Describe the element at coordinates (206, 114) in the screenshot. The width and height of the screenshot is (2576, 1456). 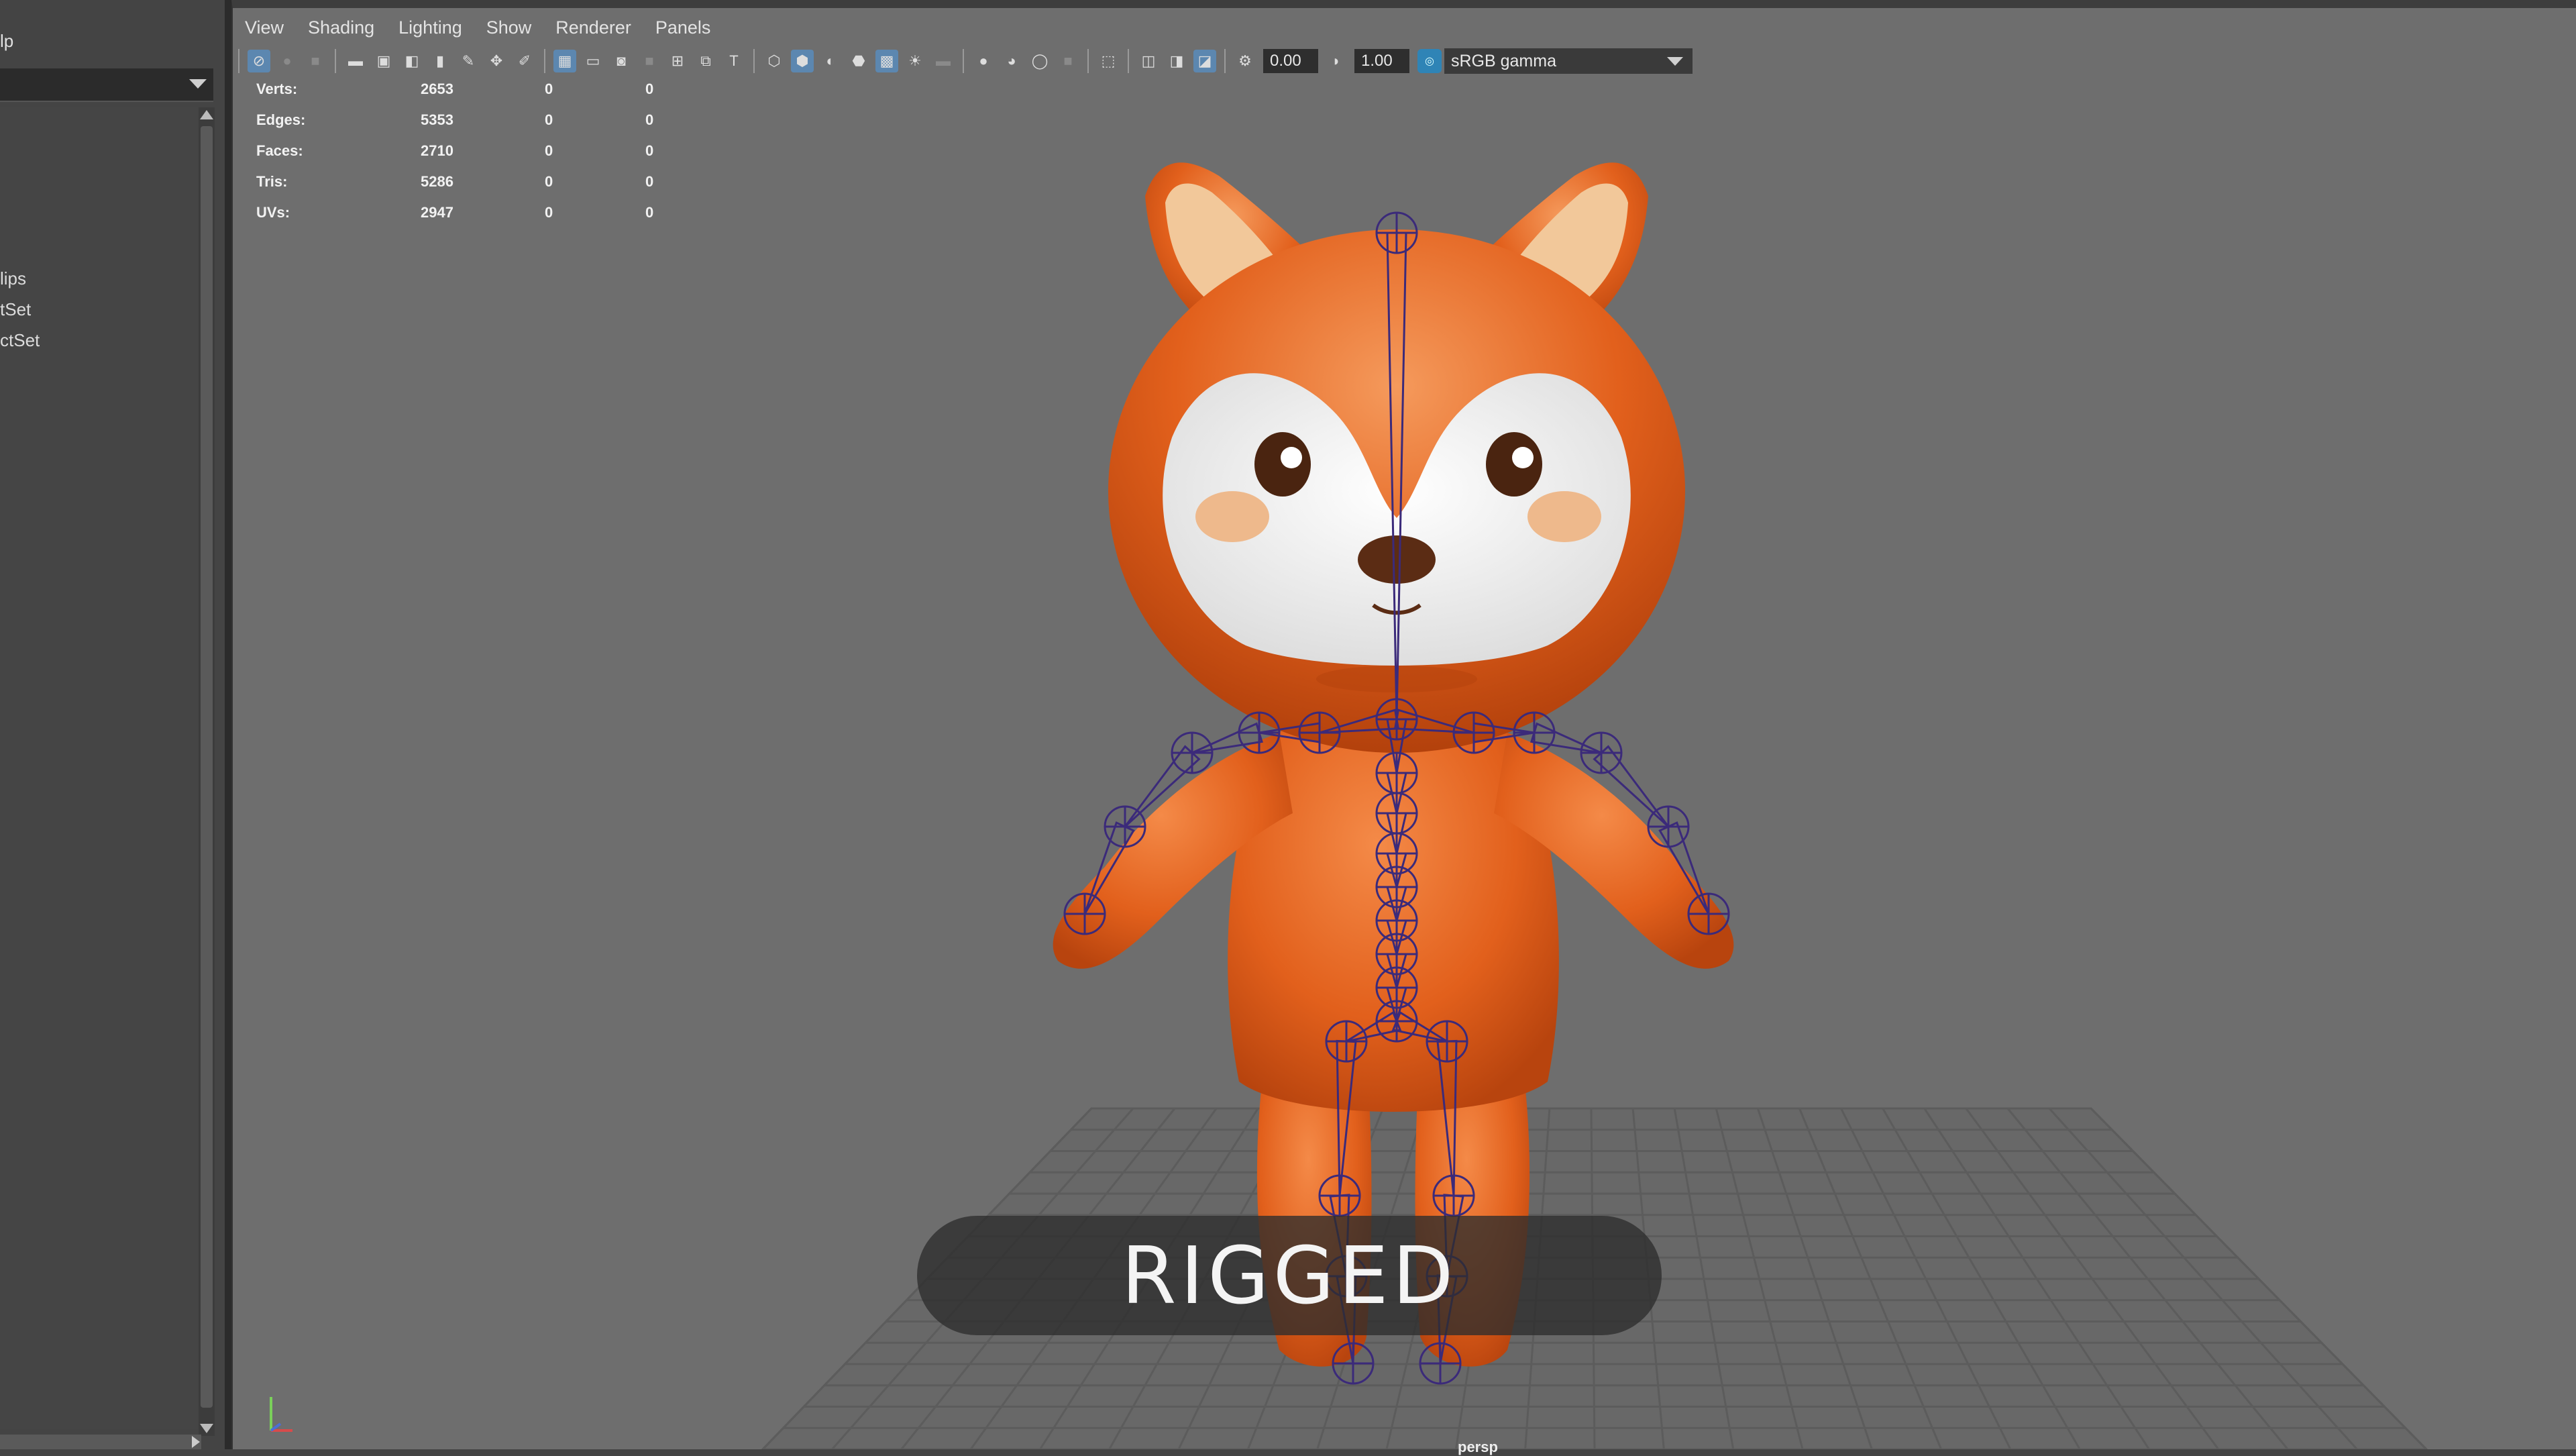
I see `scroll-up-arrow-icon` at that location.